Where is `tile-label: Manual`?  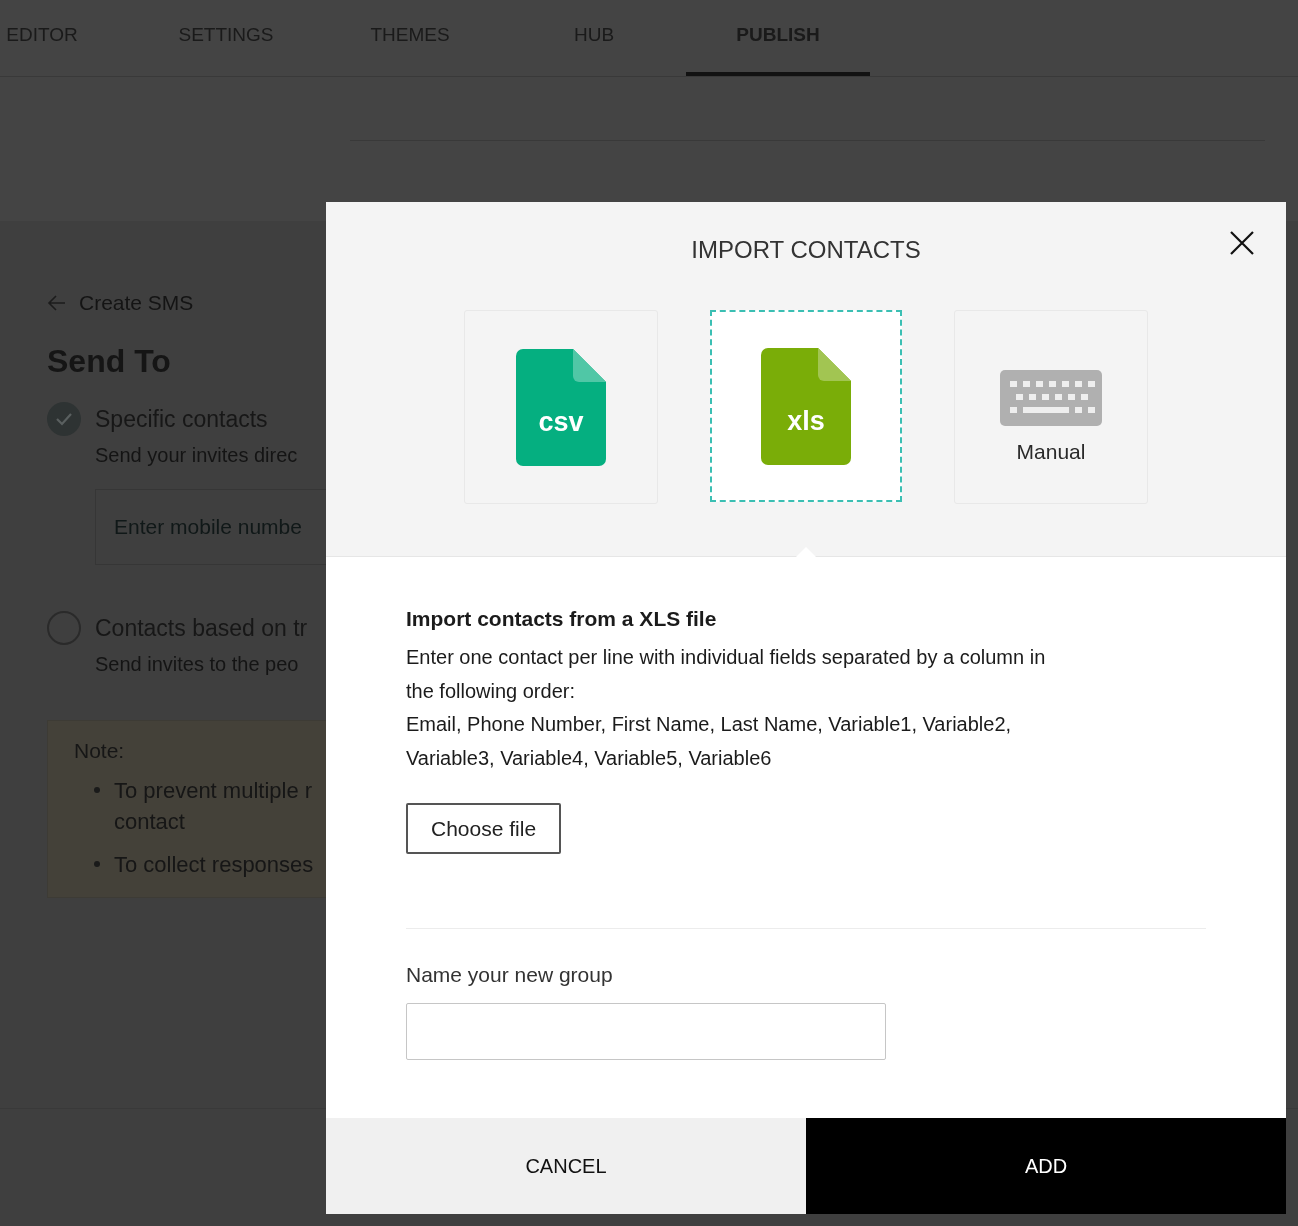
tile-label: Manual is located at coordinates (1051, 452).